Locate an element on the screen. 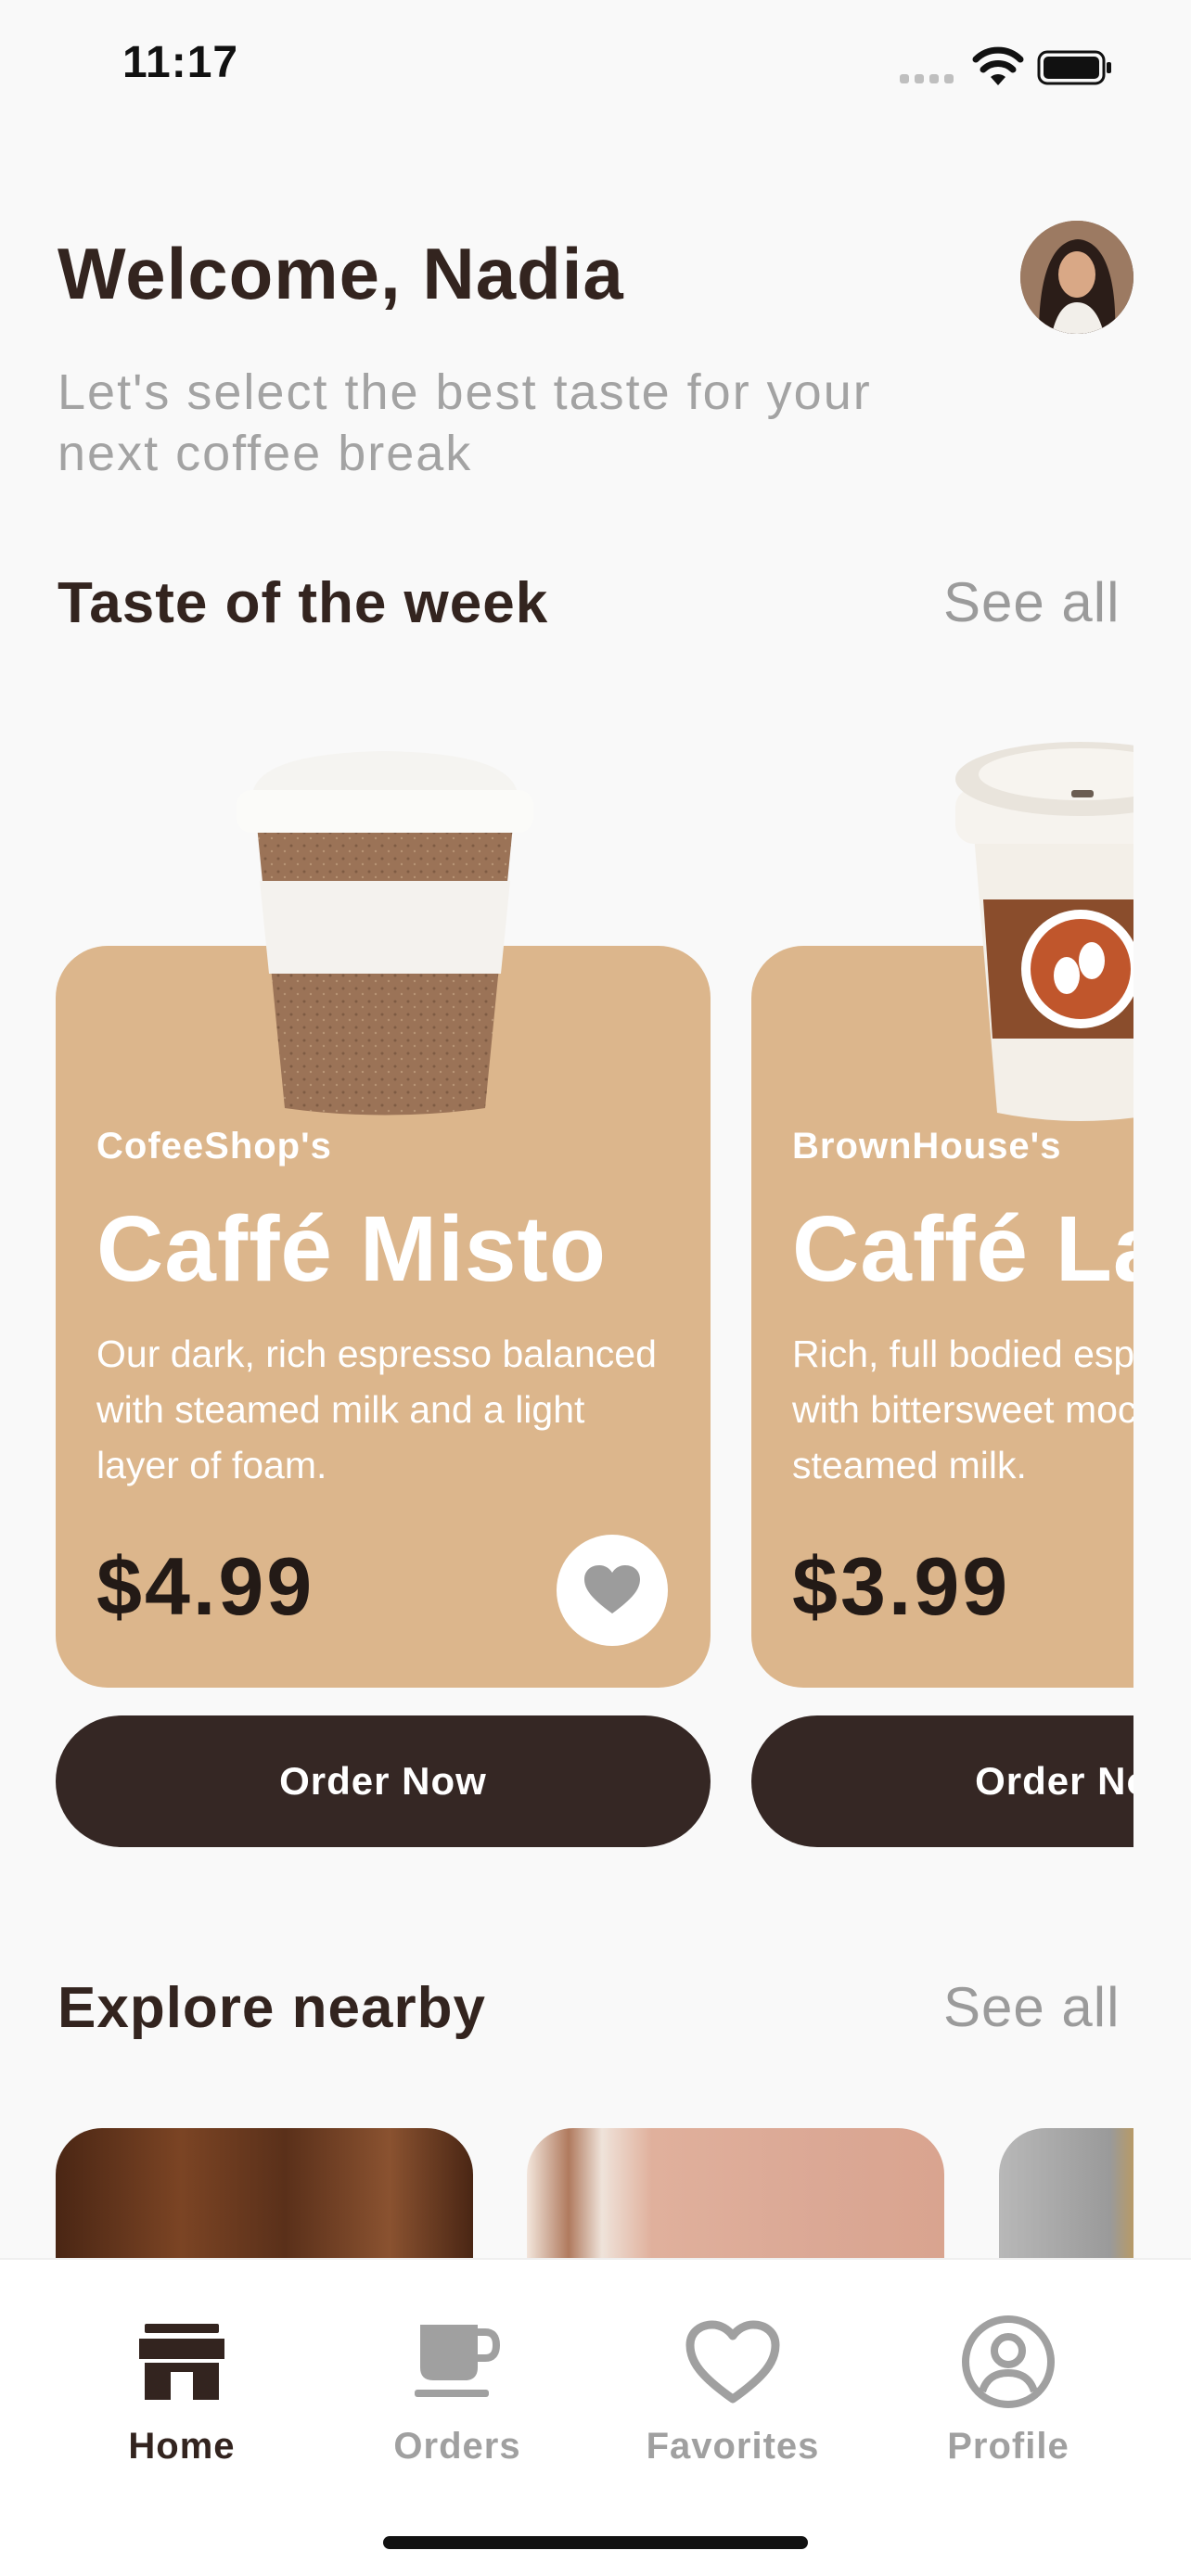 The image size is (1191, 2576). person-circle-icon is located at coordinates (1008, 2361).